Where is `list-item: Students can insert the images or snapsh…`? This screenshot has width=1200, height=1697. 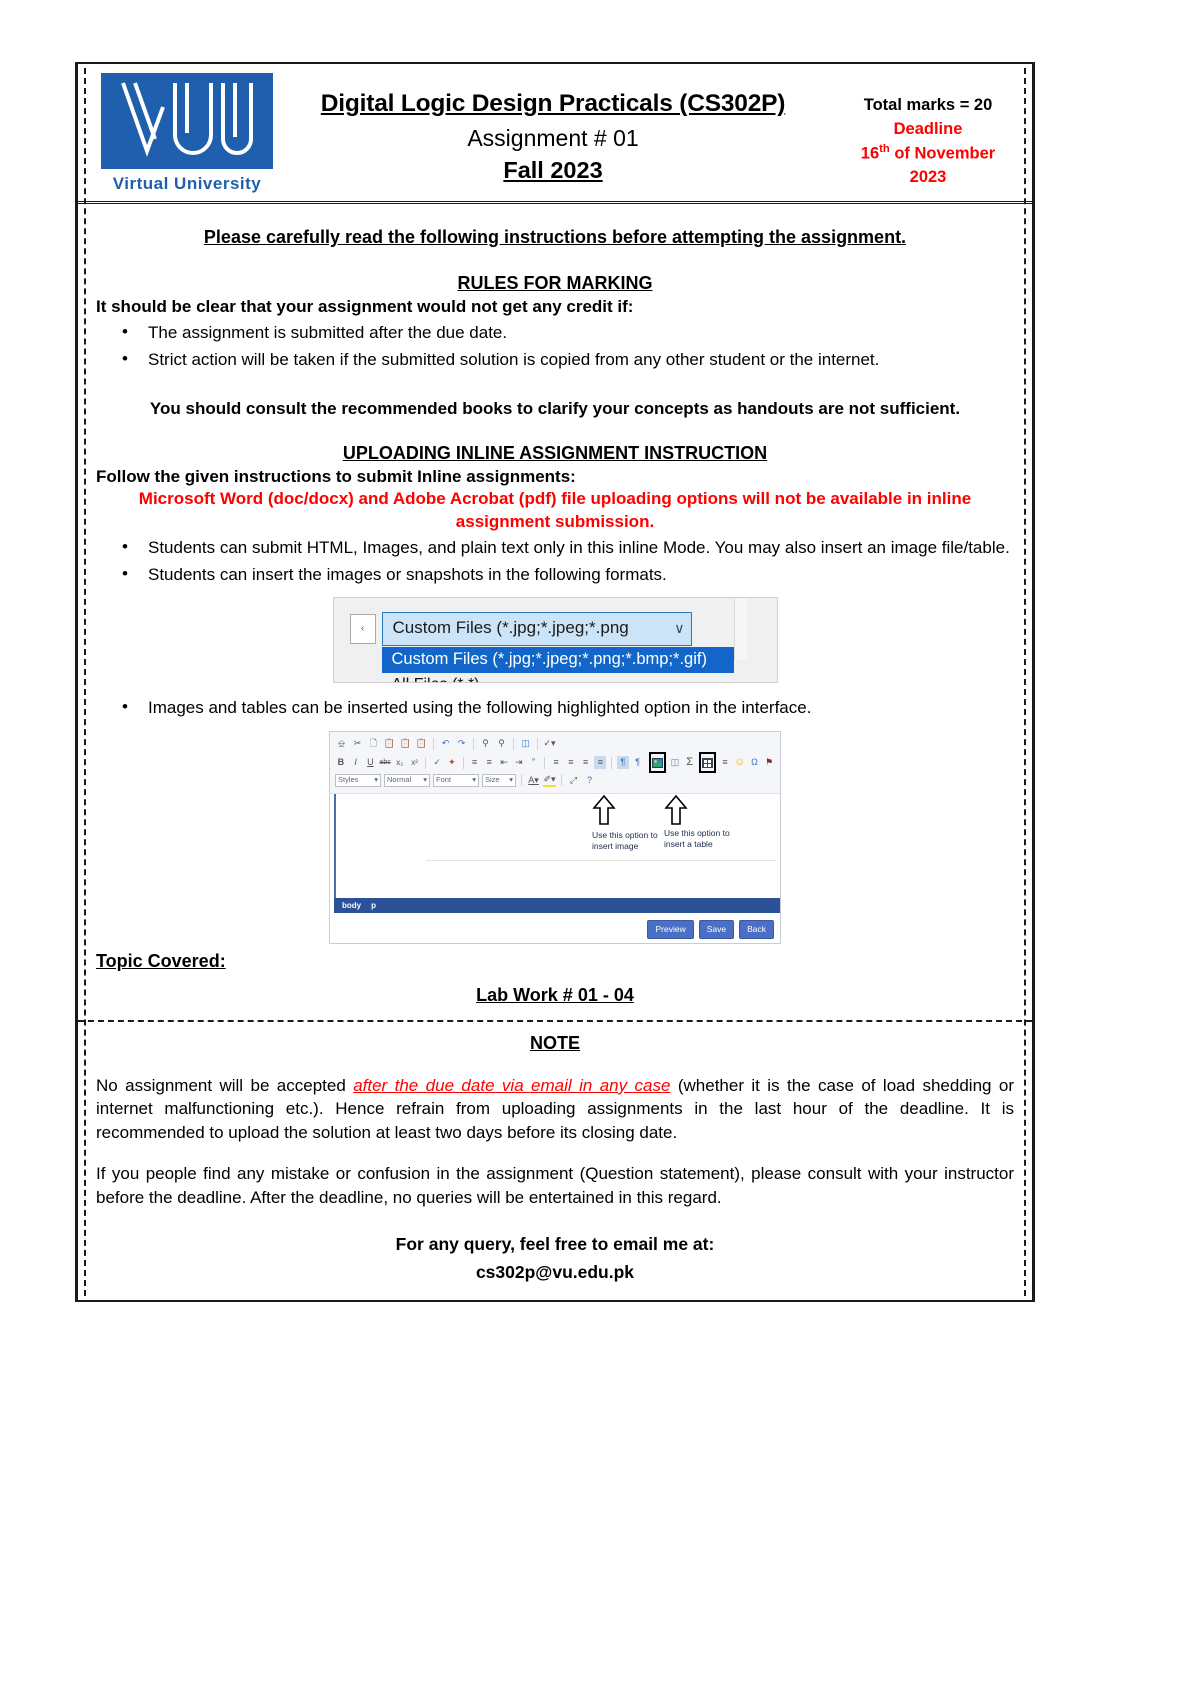 list-item: Students can insert the images or snapsh… is located at coordinates (568, 575).